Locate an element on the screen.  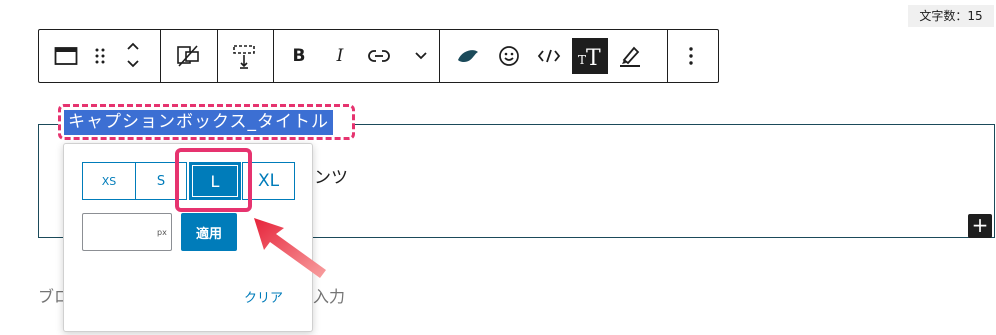
smiley-icon is located at coordinates (509, 56).